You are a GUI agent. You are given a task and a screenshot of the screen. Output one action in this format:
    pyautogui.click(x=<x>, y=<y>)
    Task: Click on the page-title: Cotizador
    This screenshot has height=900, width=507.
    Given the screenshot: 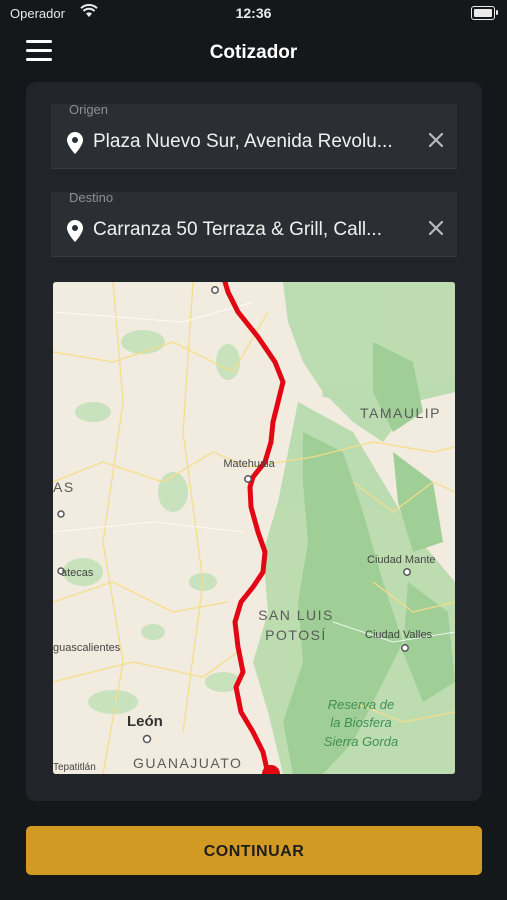 What is the action you would take?
    pyautogui.click(x=253, y=52)
    